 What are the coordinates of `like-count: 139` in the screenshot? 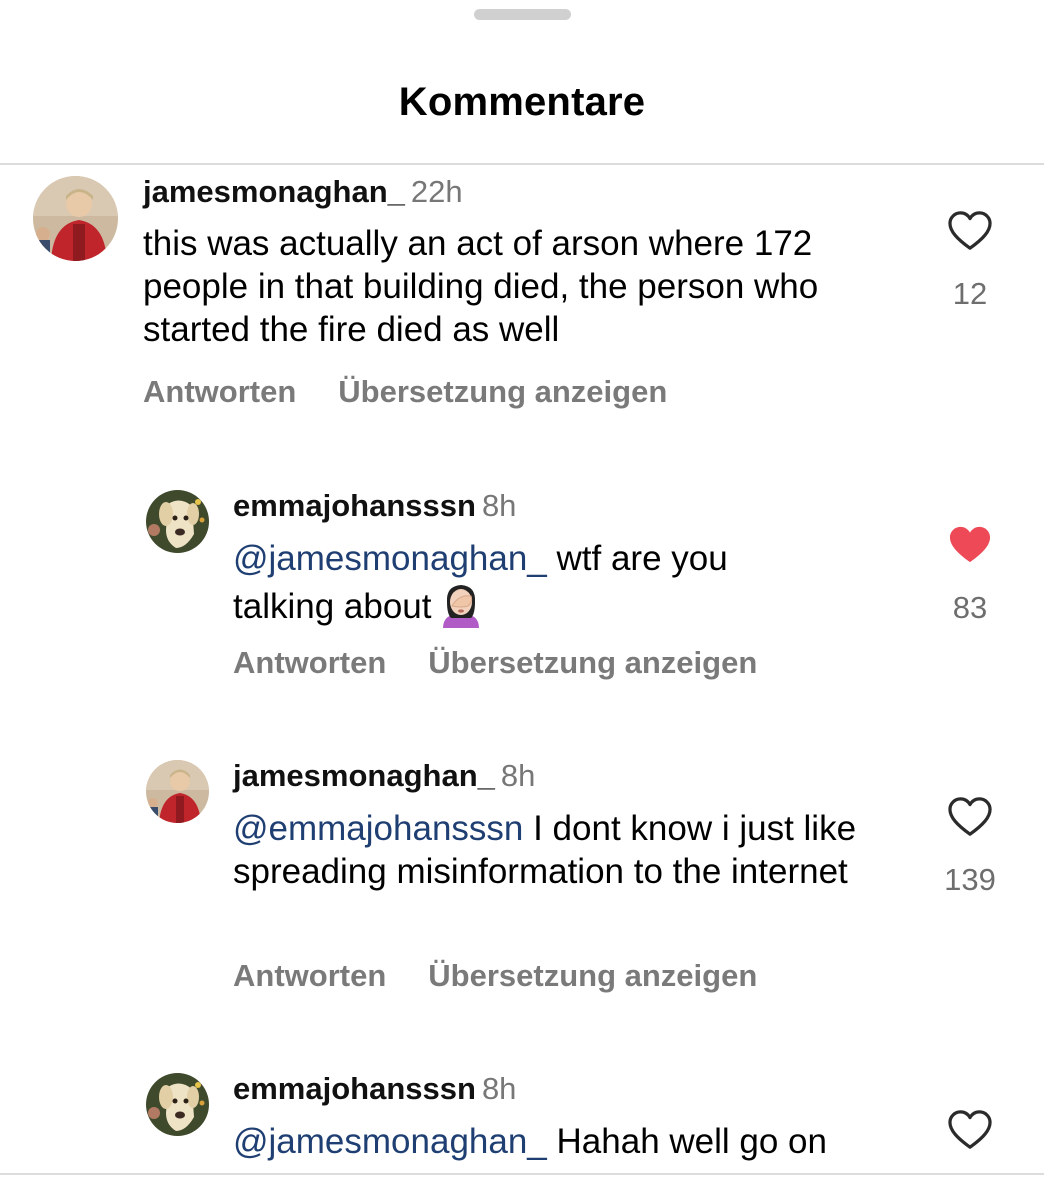 It's located at (970, 879).